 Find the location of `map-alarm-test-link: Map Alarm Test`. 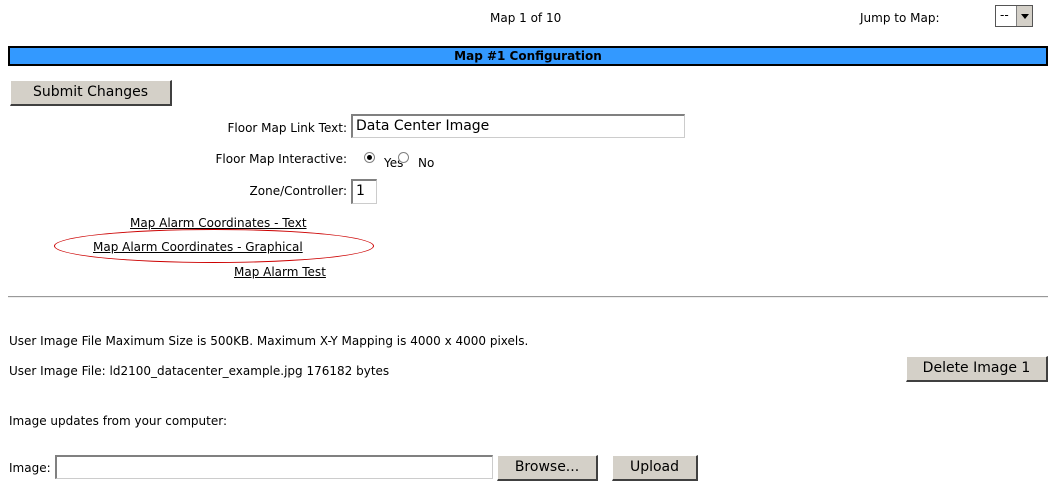

map-alarm-test-link: Map Alarm Test is located at coordinates (280, 272).